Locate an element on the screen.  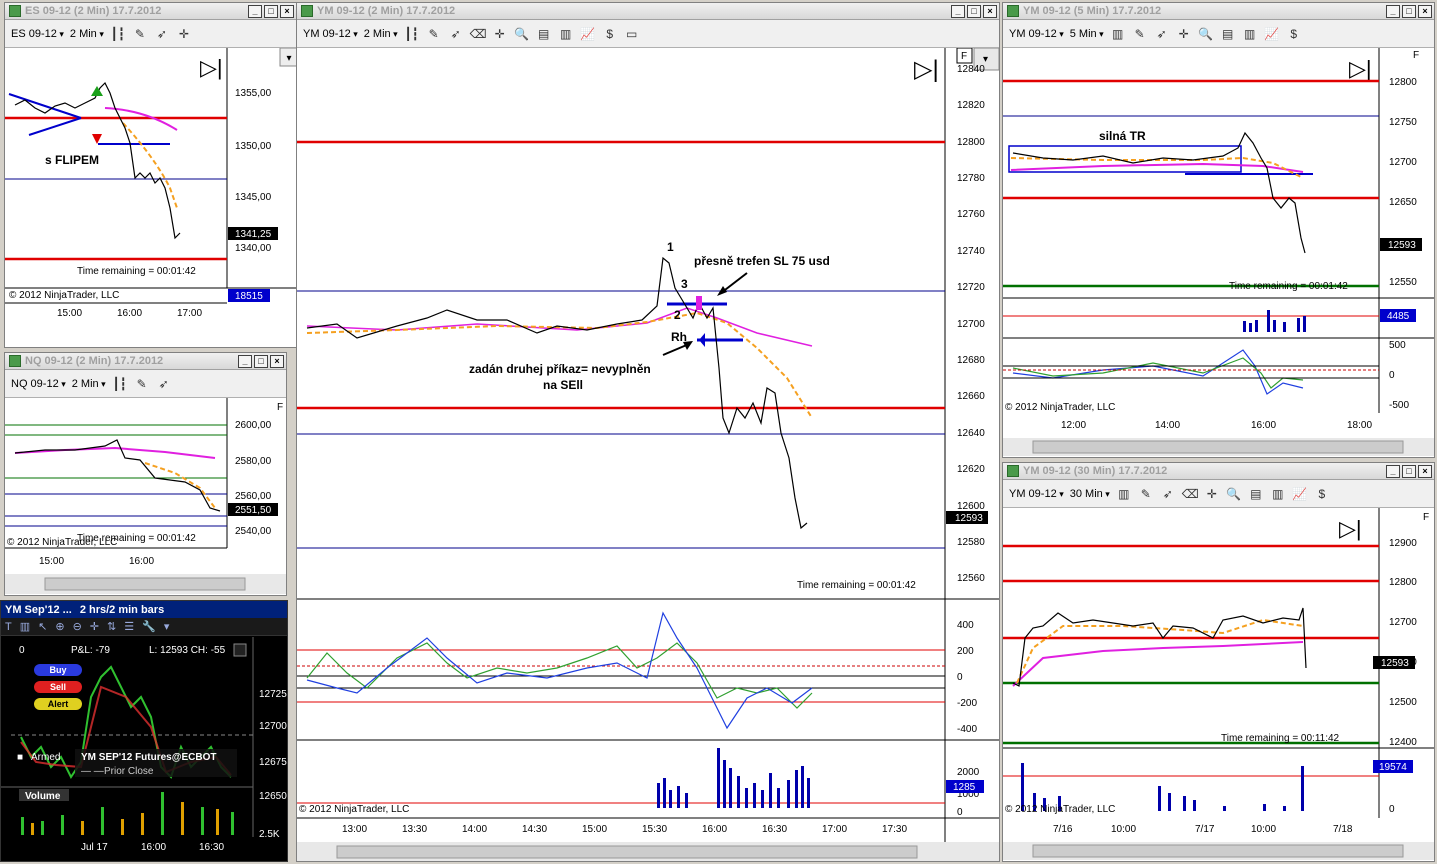
ecbot-armed-checkbox: Armed is located at coordinates (45, 757).